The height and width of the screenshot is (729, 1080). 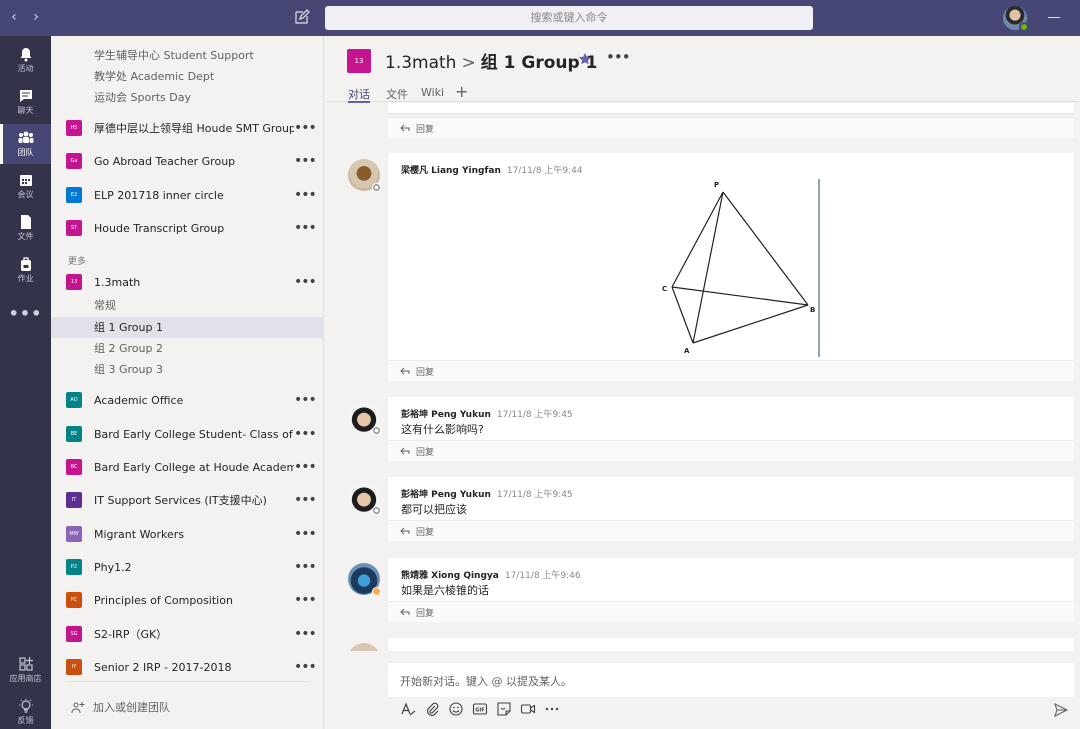 What do you see at coordinates (187, 400) in the screenshot?
I see `team-item: AO Academic Office •••` at bounding box center [187, 400].